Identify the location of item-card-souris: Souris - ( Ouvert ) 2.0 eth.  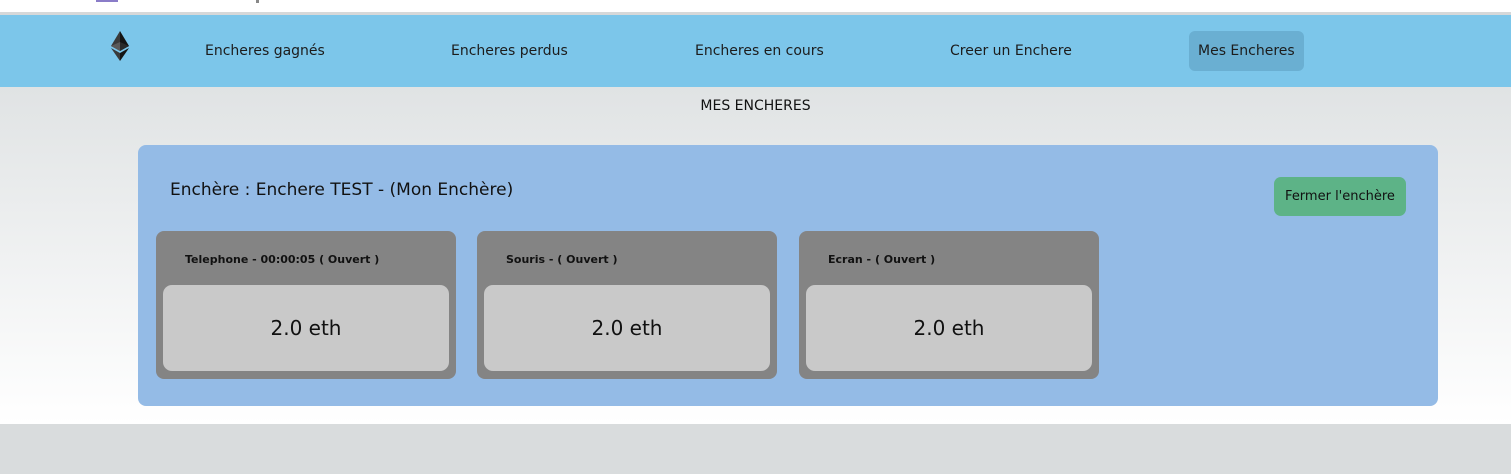
(627, 305).